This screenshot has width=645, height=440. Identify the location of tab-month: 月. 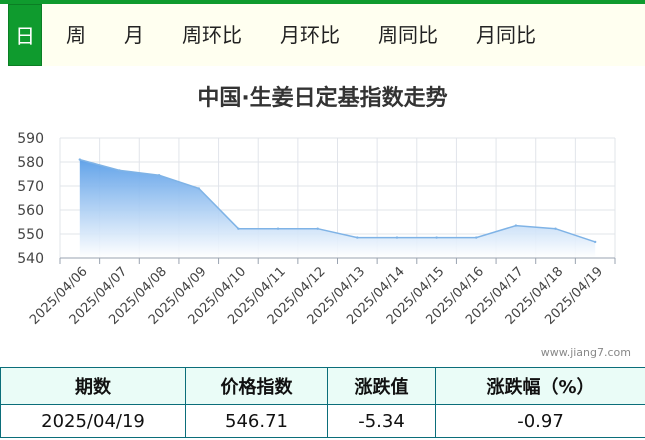
(134, 35).